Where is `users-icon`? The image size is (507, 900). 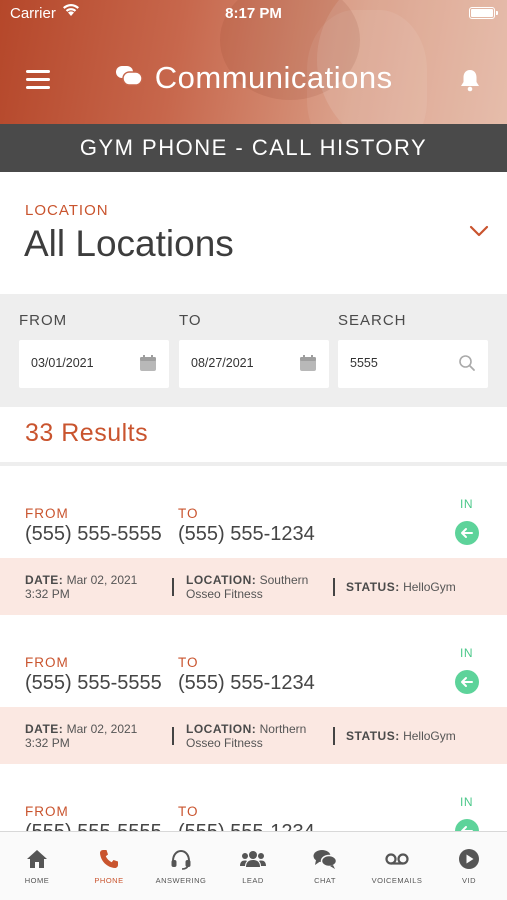 users-icon is located at coordinates (253, 859).